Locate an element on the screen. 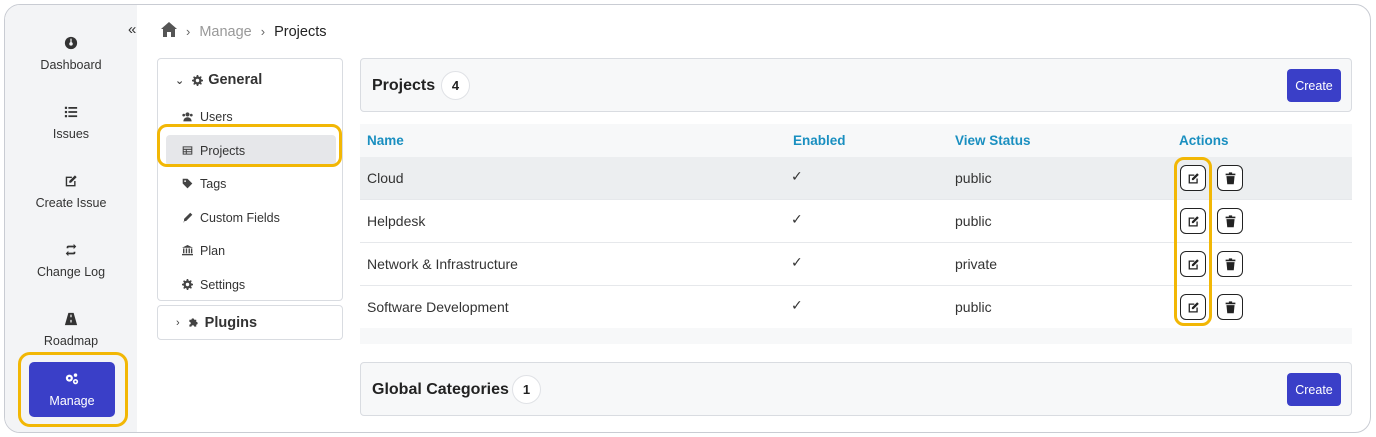  nav-create-issue-label: Create Issue is located at coordinates (71, 203).